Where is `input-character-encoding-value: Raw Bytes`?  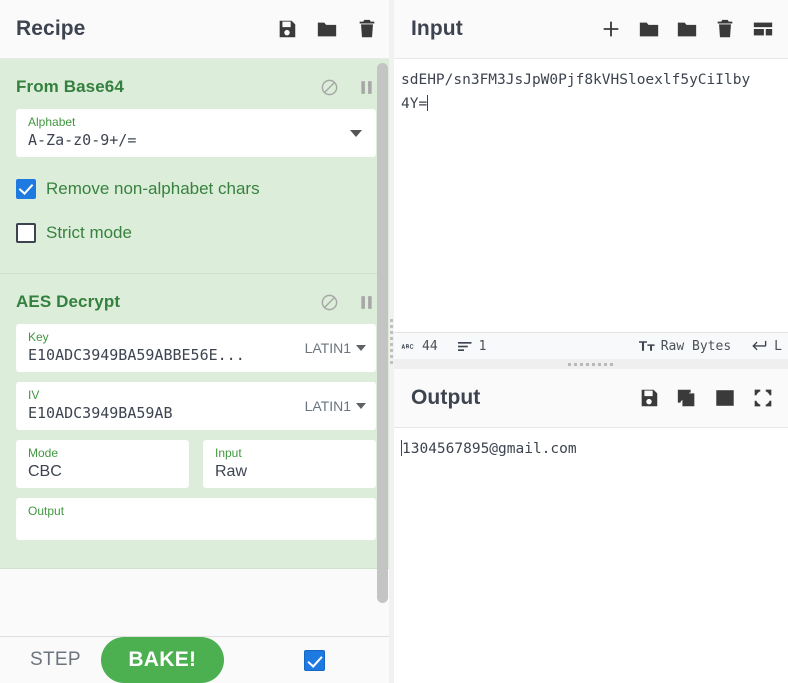
input-character-encoding-value: Raw Bytes is located at coordinates (696, 346).